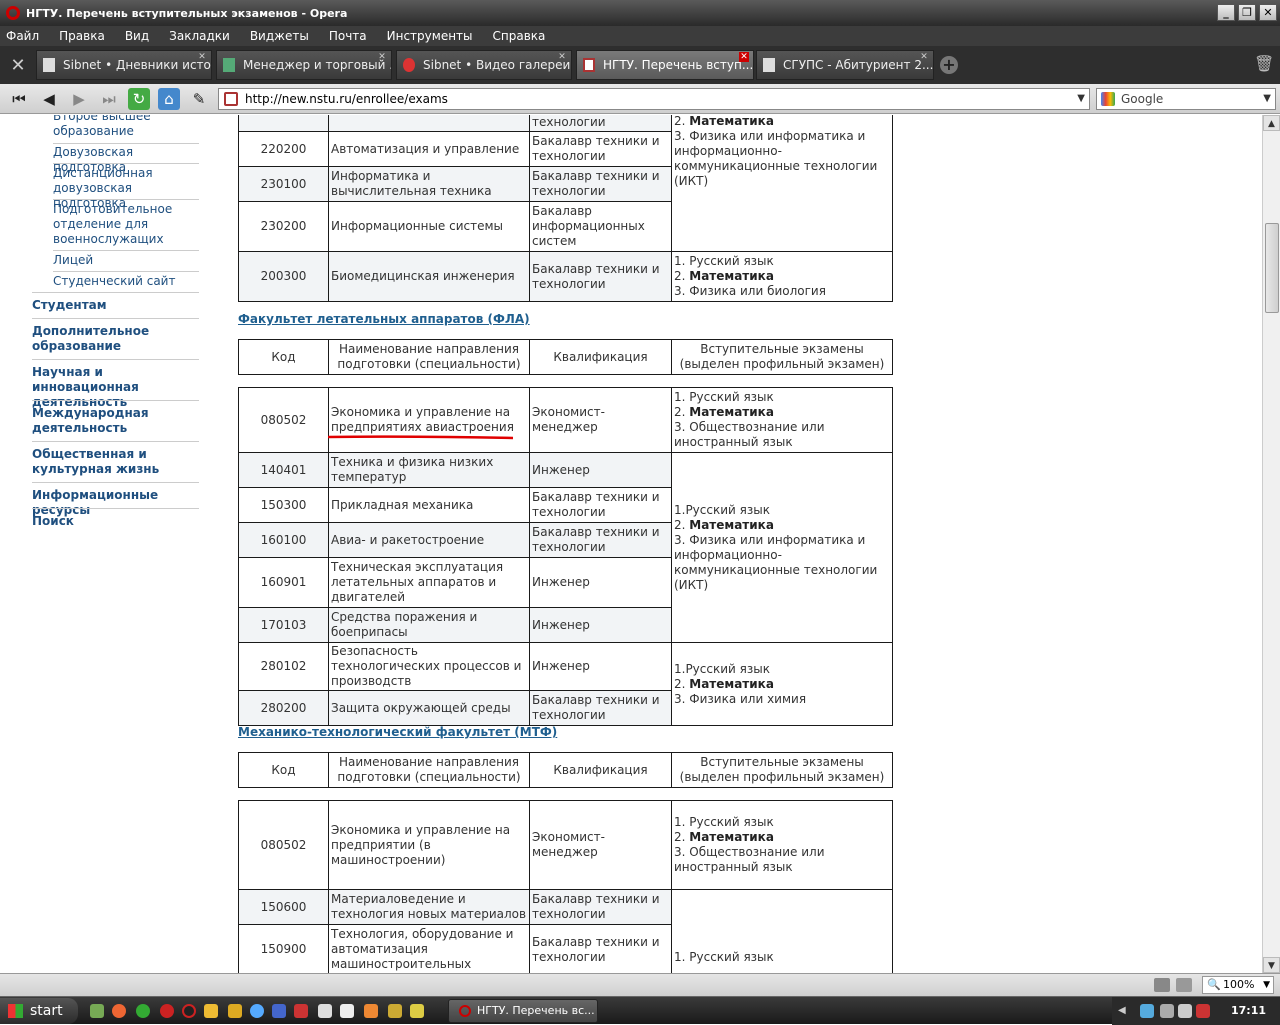 This screenshot has height=1025, width=1280. What do you see at coordinates (211, 1011) in the screenshot?
I see `folder-icon` at bounding box center [211, 1011].